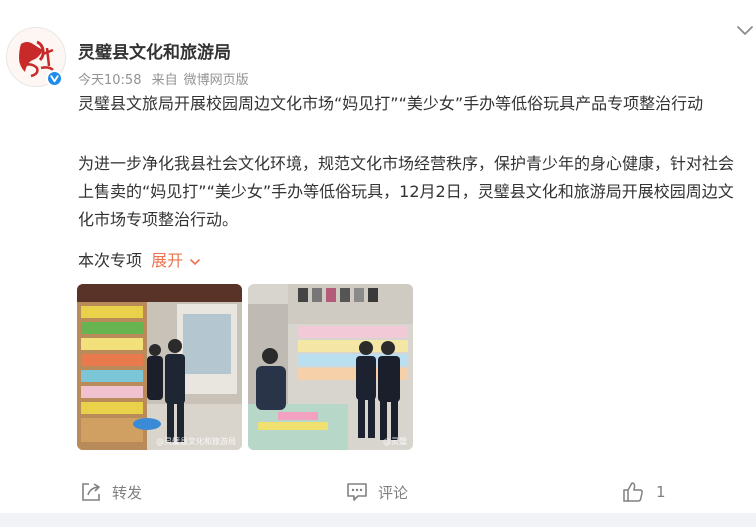  I want to click on post-meta: 今天10:58 来自 微博网页版, so click(166, 78).